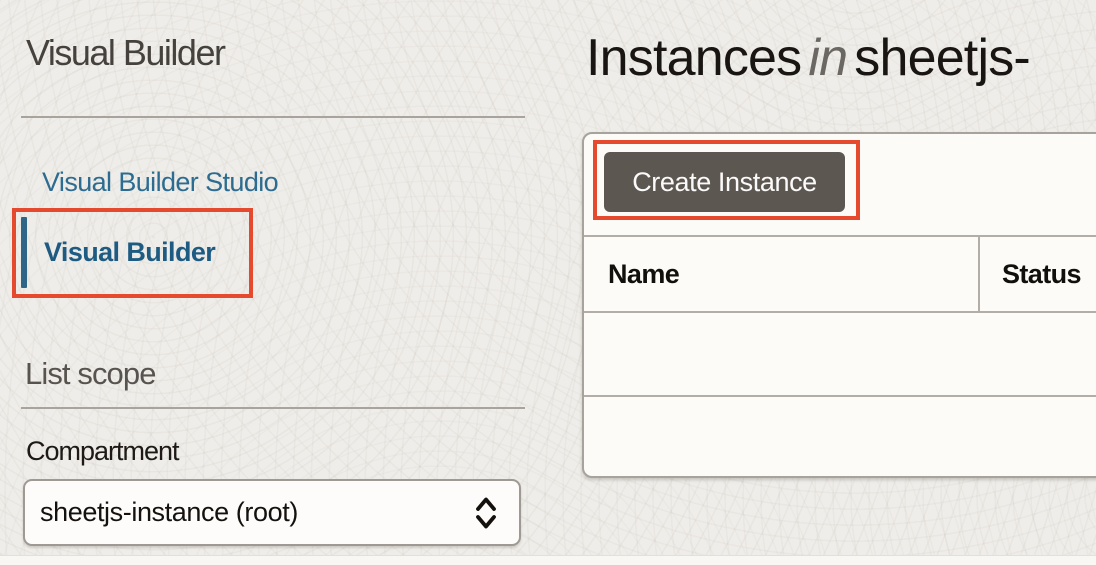 The height and width of the screenshot is (565, 1096). I want to click on list-scope-heading: List scope, so click(90, 373).